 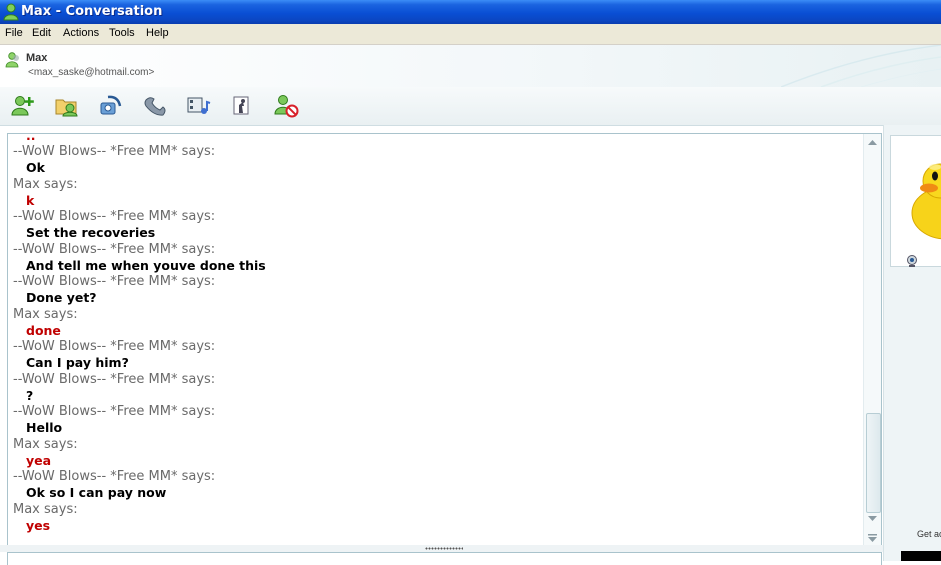 What do you see at coordinates (157, 33) in the screenshot?
I see `menu-help: Help` at bounding box center [157, 33].